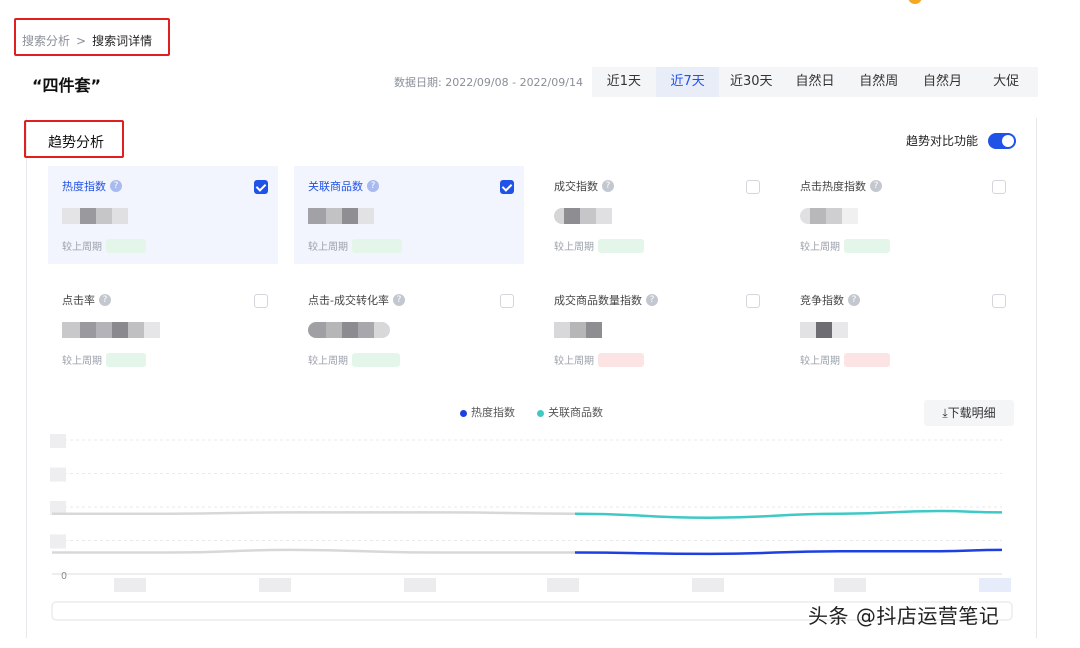 The height and width of the screenshot is (648, 1080). Describe the element at coordinates (822, 300) in the screenshot. I see `metric-name: 竞争指数` at that location.